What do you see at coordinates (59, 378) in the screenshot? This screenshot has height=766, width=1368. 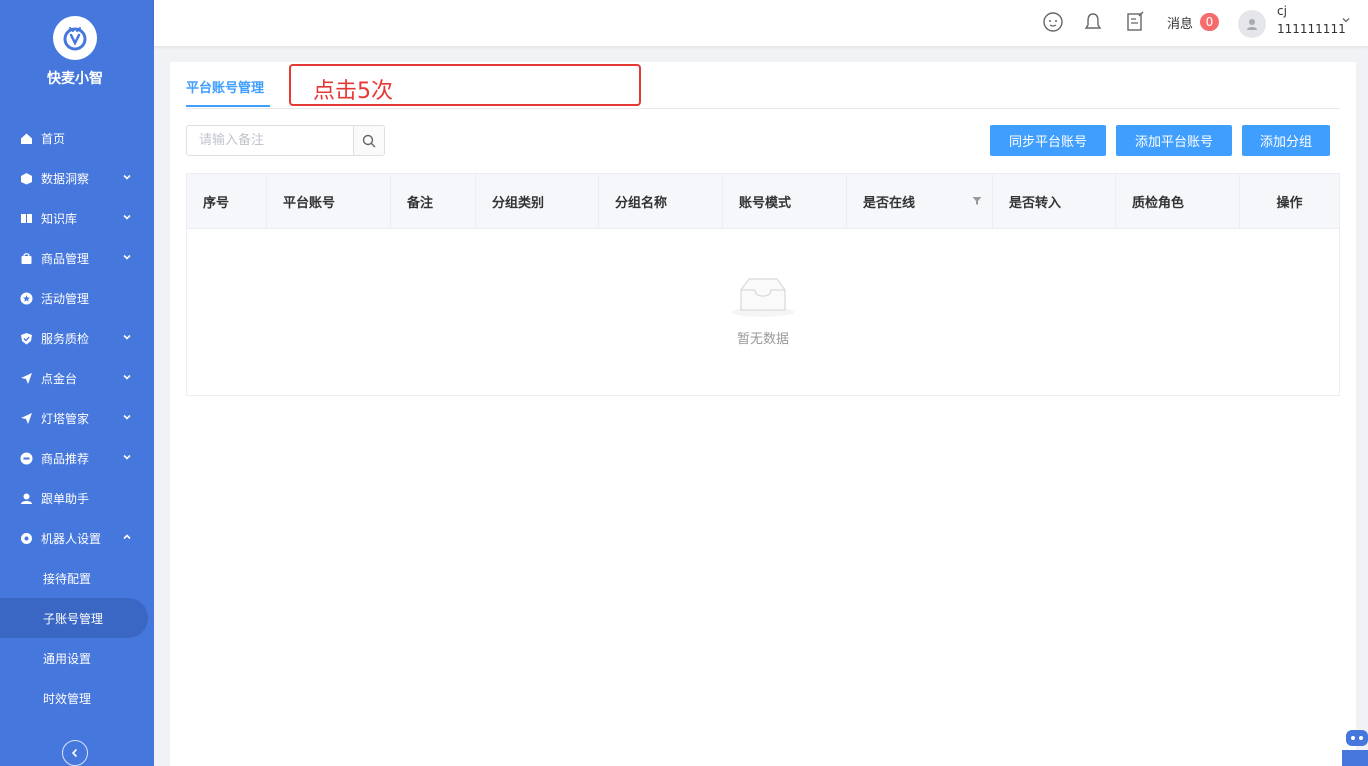 I see `sidebar-item-label: 点金台` at bounding box center [59, 378].